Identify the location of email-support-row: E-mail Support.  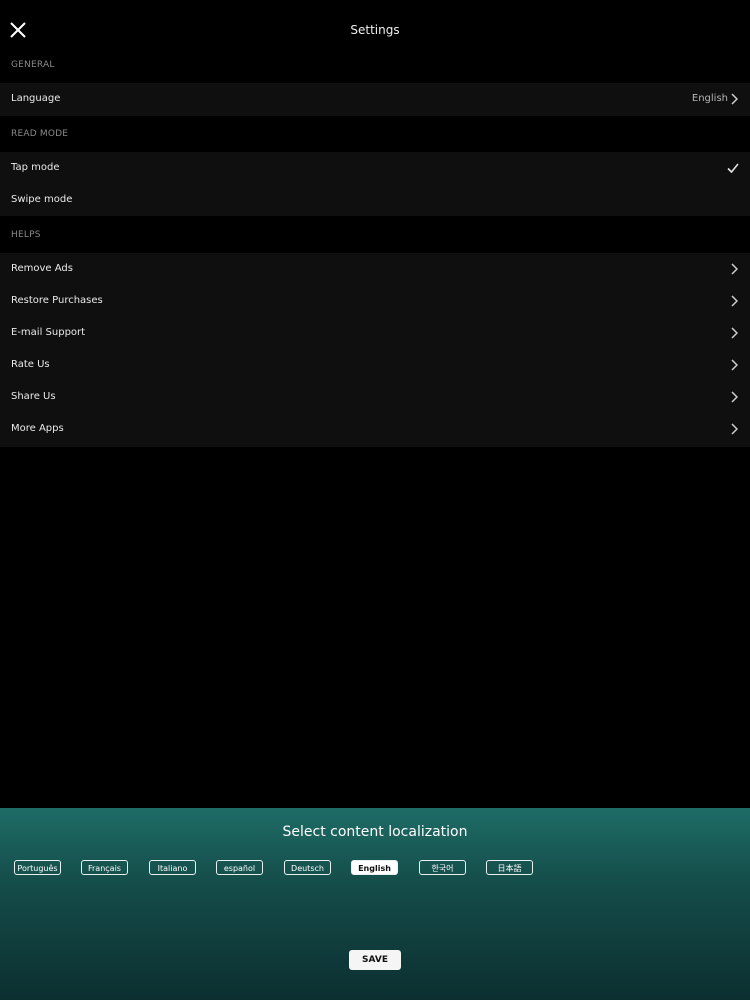
(375, 333).